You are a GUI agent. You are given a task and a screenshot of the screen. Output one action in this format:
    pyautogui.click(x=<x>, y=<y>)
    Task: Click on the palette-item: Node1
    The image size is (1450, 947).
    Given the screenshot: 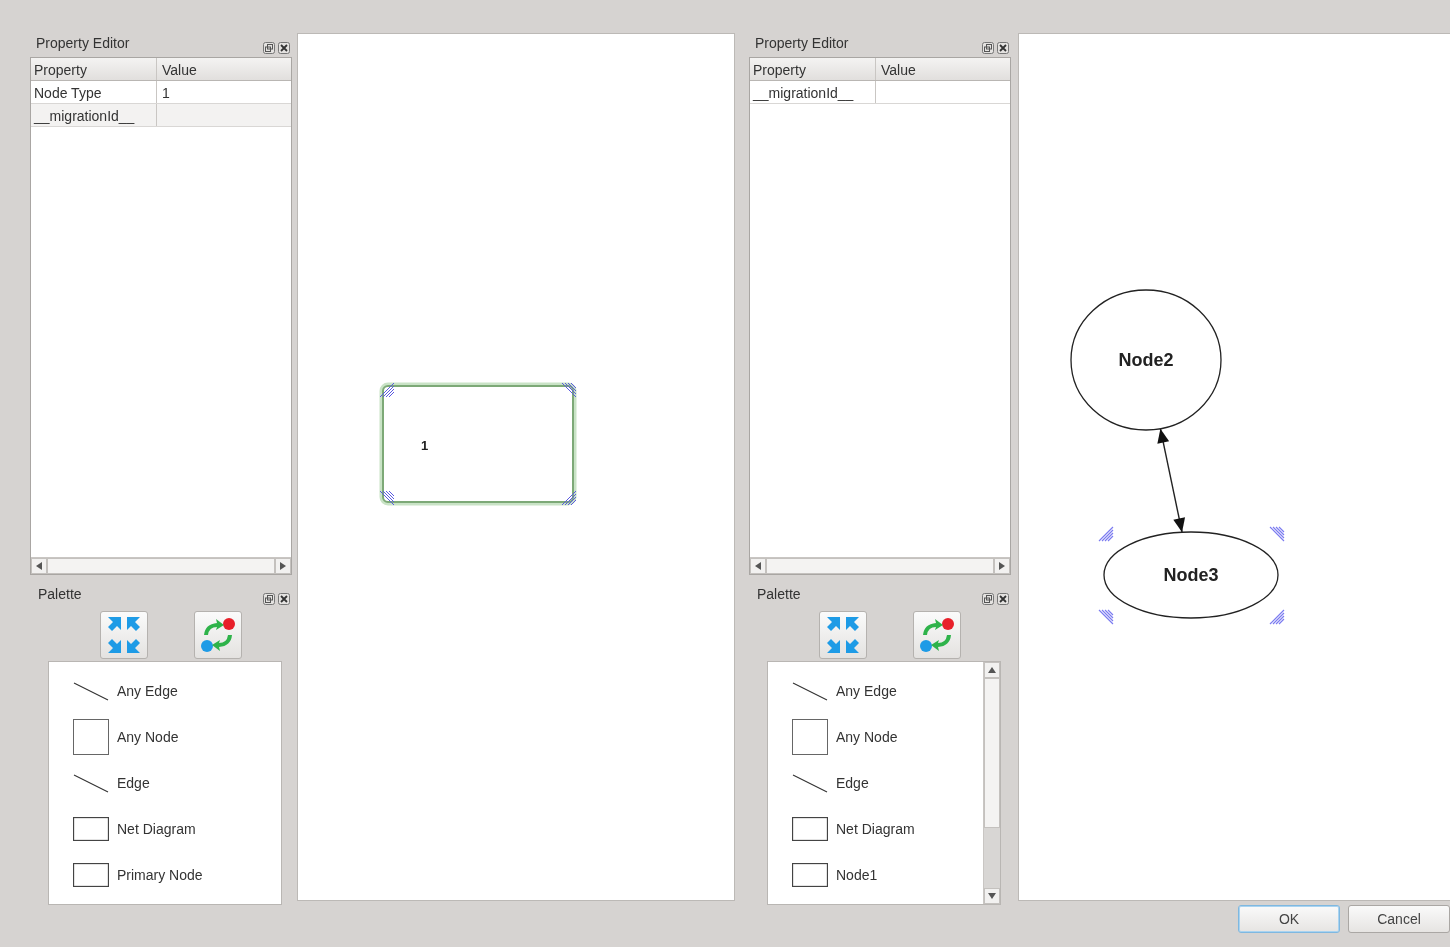 What is the action you would take?
    pyautogui.click(x=887, y=875)
    